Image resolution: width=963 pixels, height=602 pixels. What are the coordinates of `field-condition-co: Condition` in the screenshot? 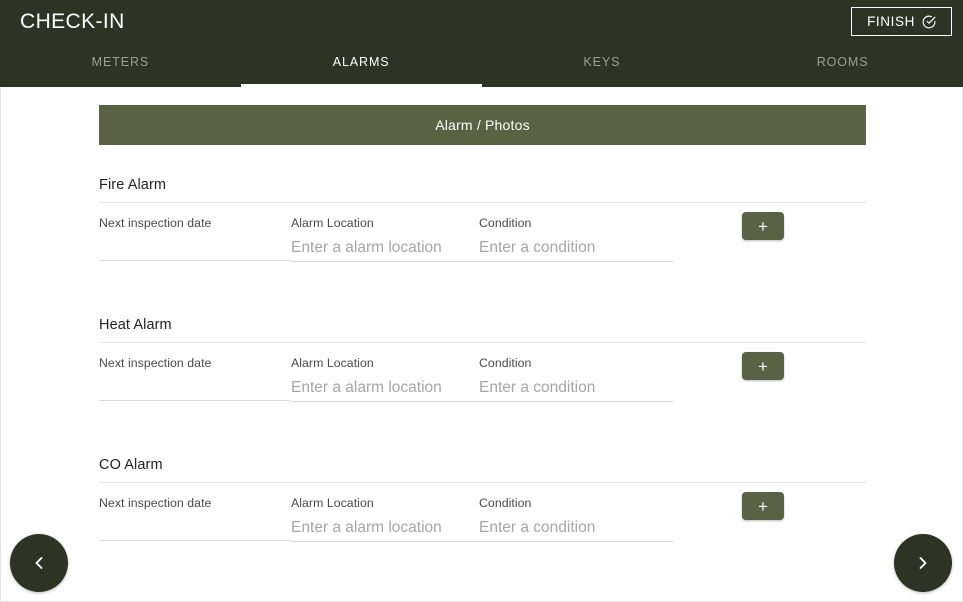 It's located at (572, 517).